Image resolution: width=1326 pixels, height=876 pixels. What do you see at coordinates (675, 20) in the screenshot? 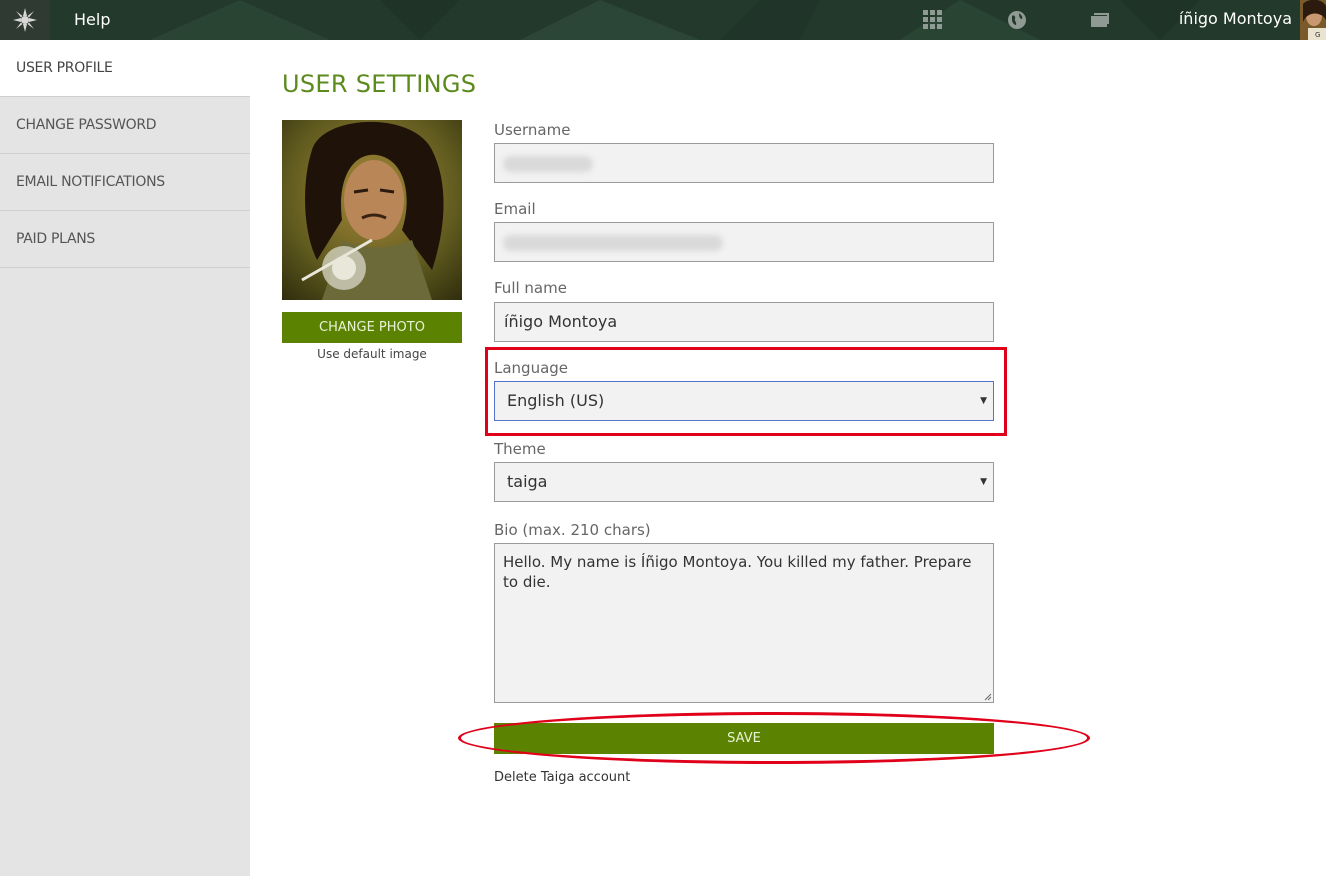
I see `topbar-background-pattern` at bounding box center [675, 20].